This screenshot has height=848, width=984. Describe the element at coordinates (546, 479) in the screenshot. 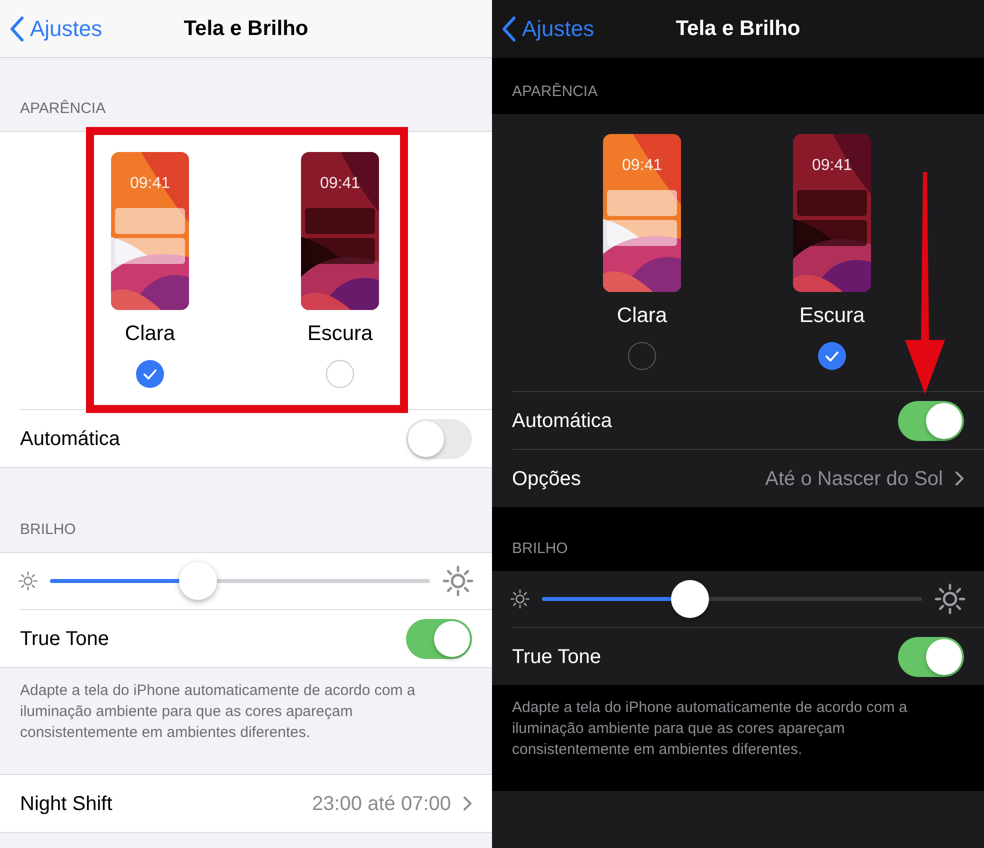

I see `row-label: Opções` at that location.